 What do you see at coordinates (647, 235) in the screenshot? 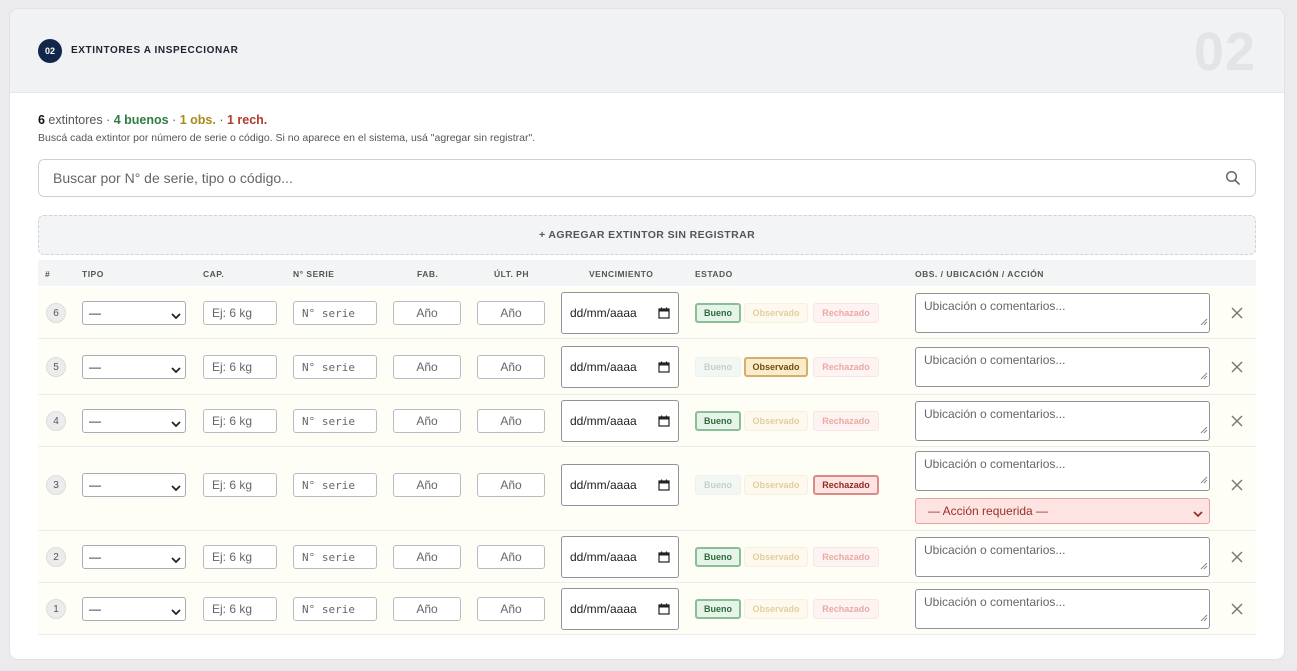
I see `add-unregistered-button: + AGREGAR EXTINTOR SIN REGISTRAR` at bounding box center [647, 235].